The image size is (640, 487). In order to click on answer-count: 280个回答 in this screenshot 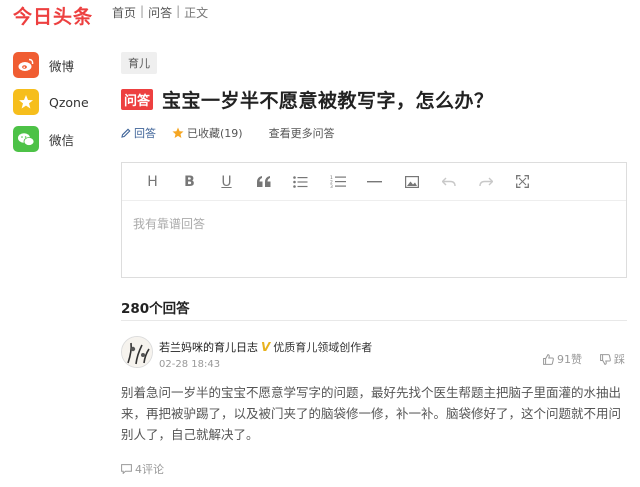, I will do `click(155, 309)`.